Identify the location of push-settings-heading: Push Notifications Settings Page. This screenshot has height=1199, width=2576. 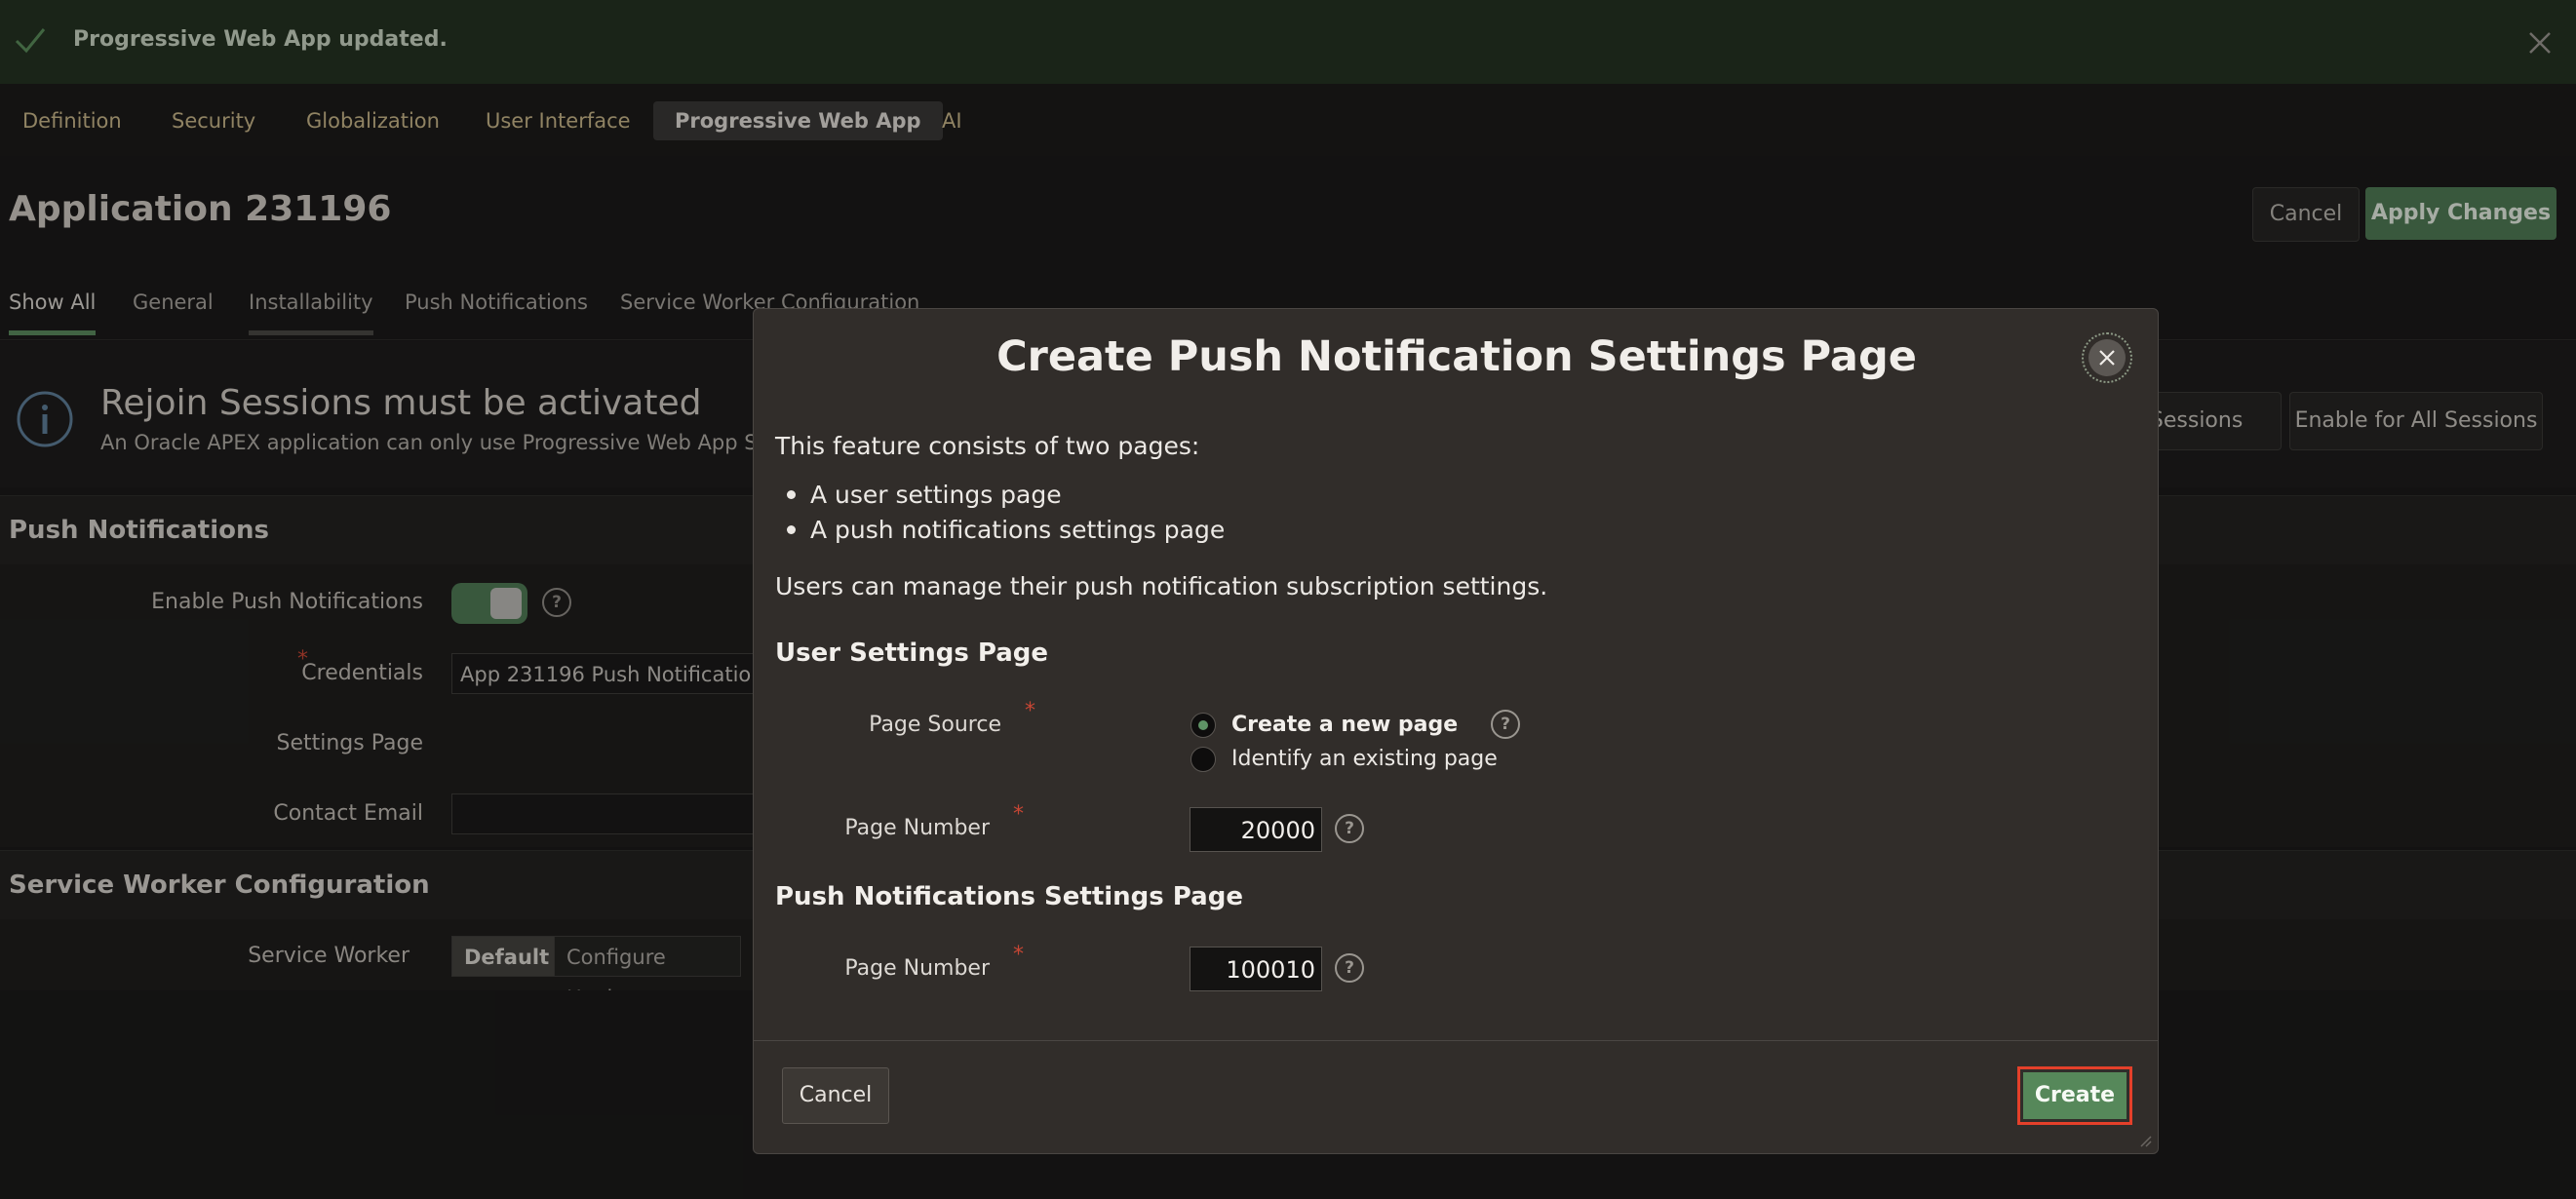
(1009, 897).